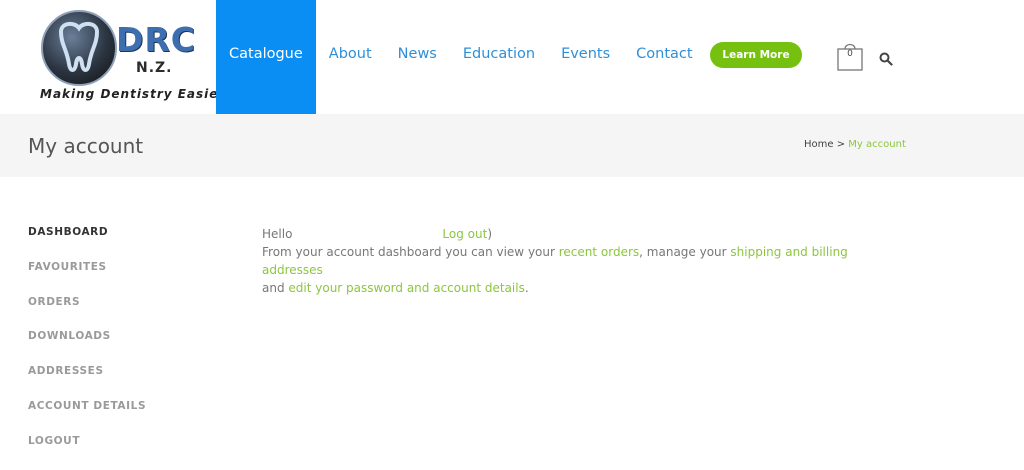 Image resolution: width=1024 pixels, height=470 pixels. What do you see at coordinates (756, 55) in the screenshot?
I see `learn-more-button: Learn More` at bounding box center [756, 55].